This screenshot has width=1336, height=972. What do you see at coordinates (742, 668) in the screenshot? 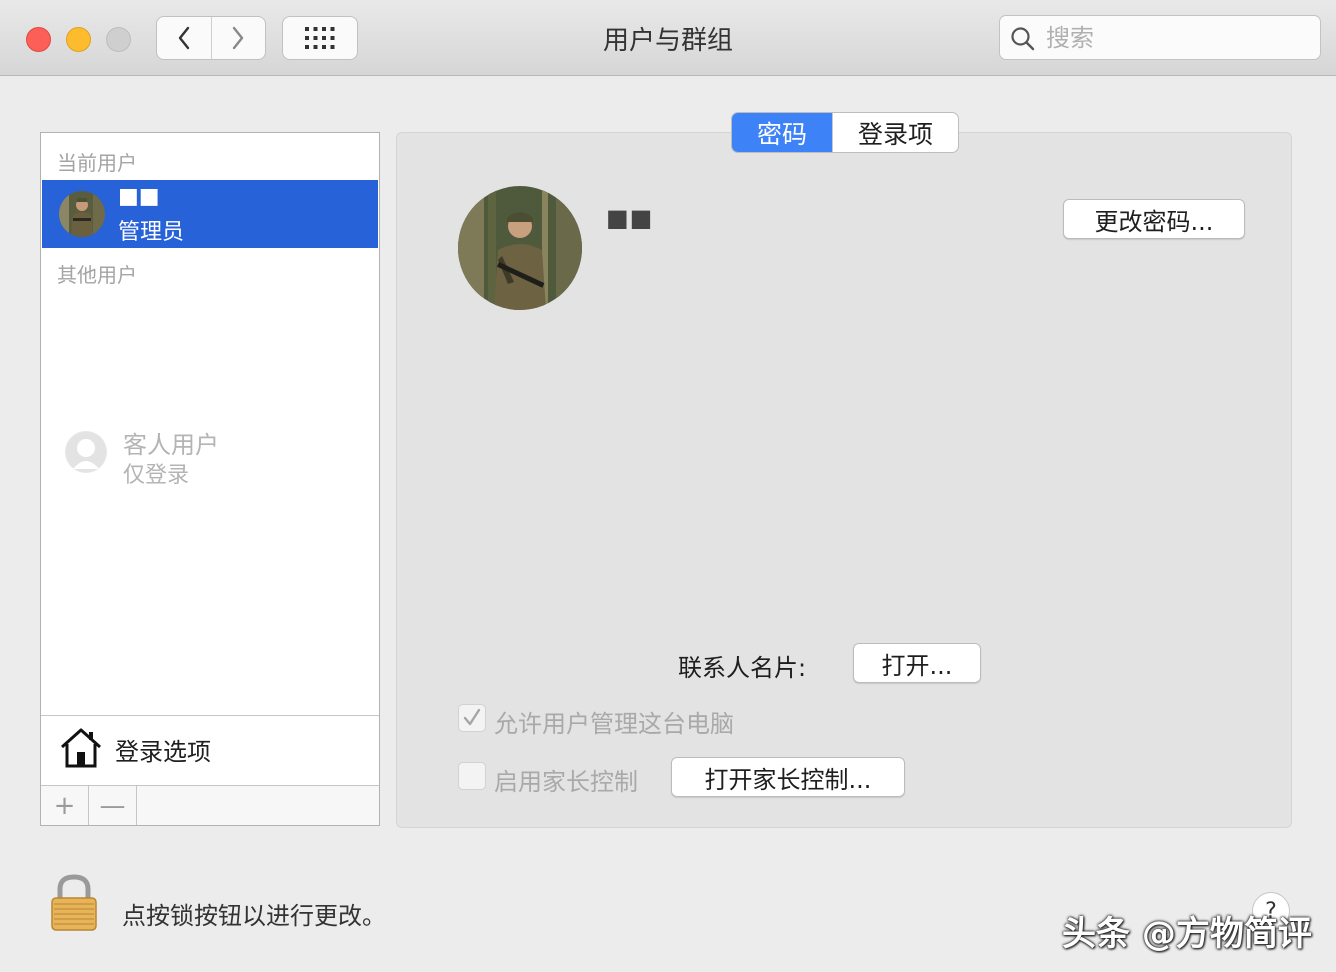
I see `contact-card-label: 联系人名片:` at bounding box center [742, 668].